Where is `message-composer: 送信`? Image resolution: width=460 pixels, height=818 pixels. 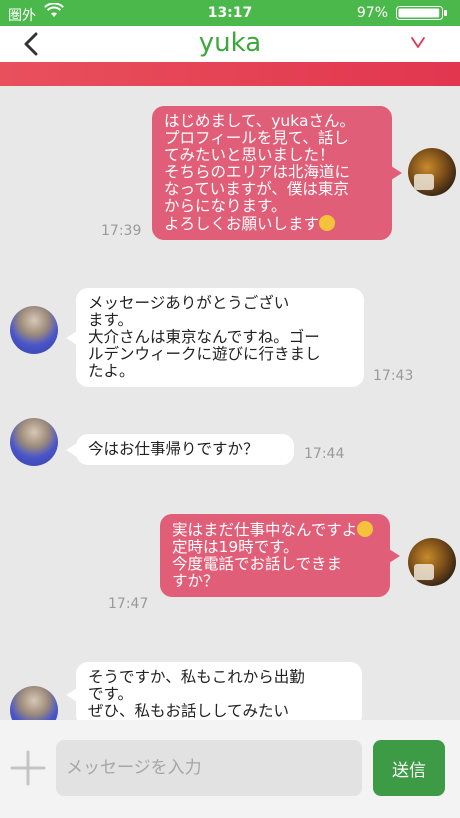
message-composer: 送信 is located at coordinates (230, 769).